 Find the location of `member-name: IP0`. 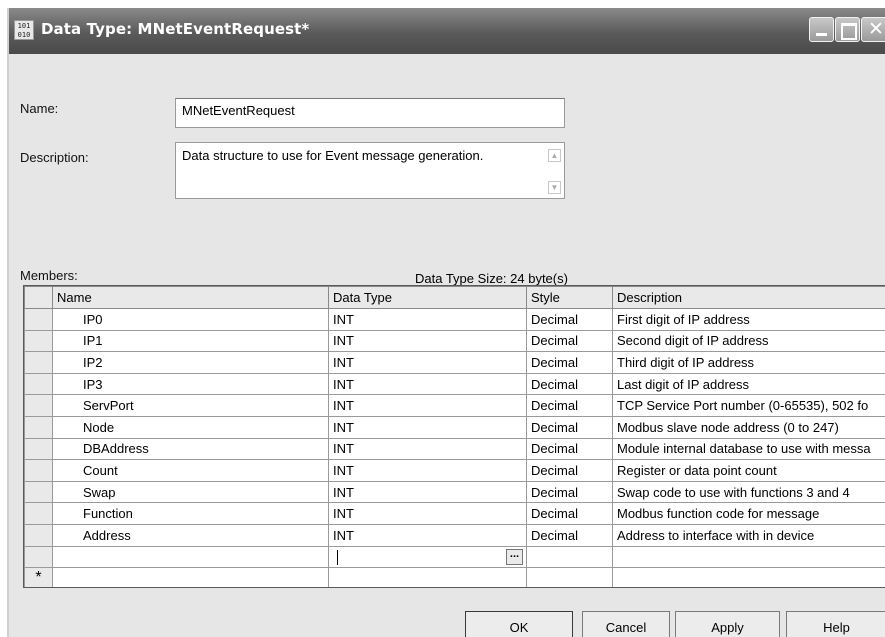

member-name: IP0 is located at coordinates (190, 319).